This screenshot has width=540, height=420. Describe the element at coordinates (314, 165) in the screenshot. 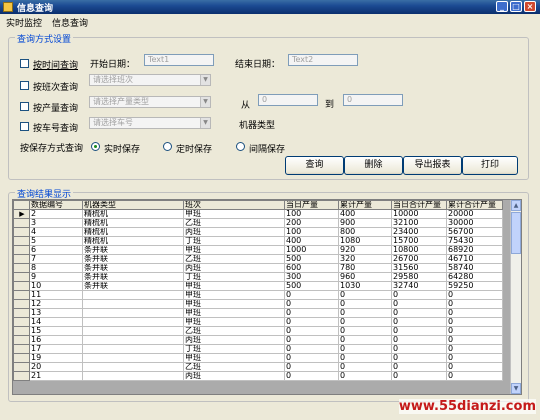

I see `query-button: 查询` at that location.